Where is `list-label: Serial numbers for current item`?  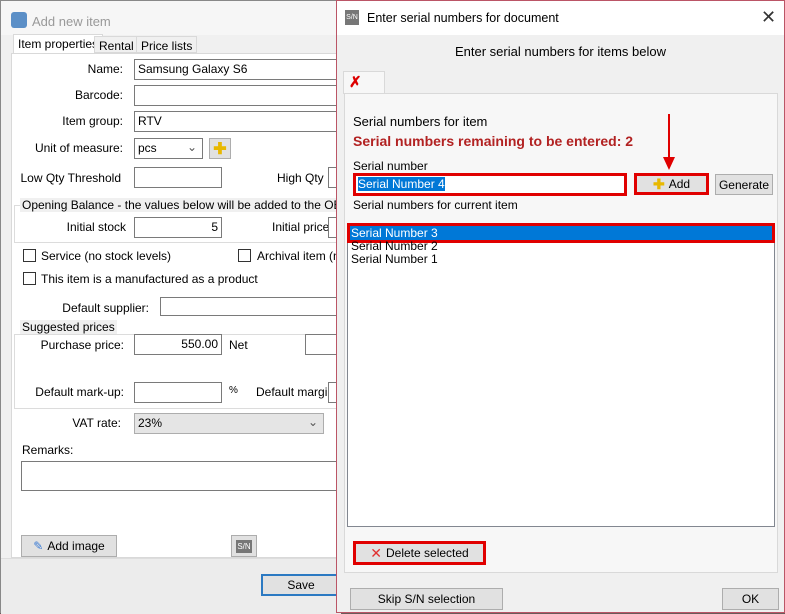 list-label: Serial numbers for current item is located at coordinates (435, 205).